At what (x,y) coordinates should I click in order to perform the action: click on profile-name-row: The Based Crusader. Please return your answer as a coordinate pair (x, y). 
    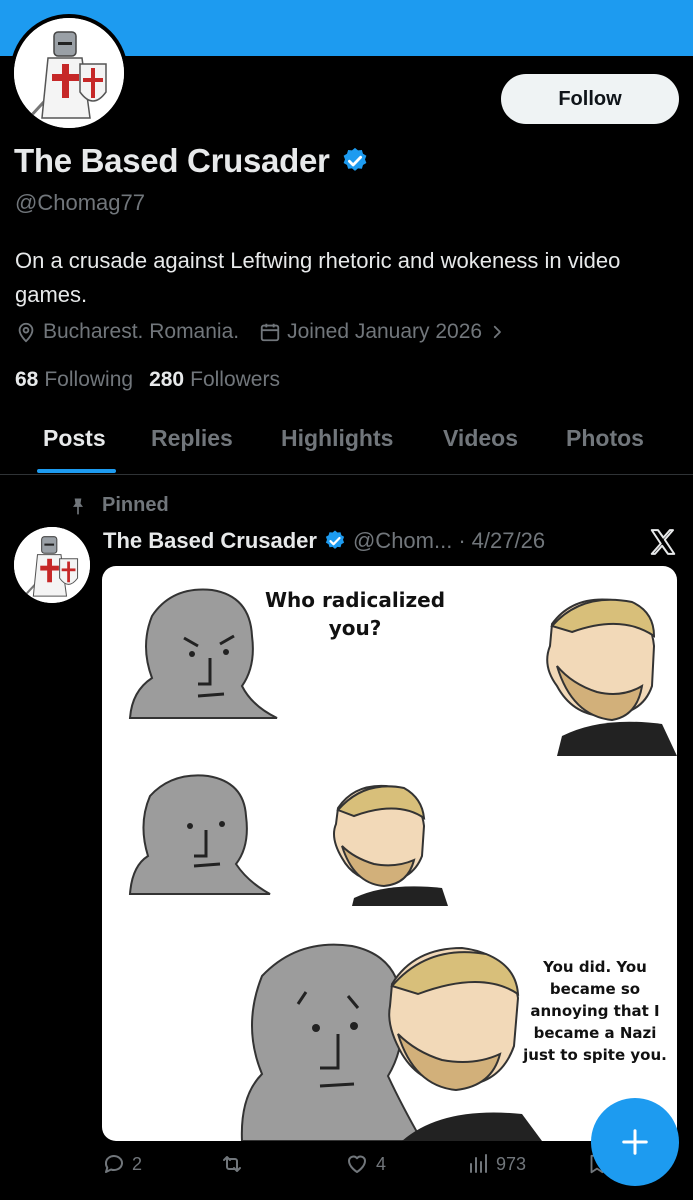
    Looking at the image, I should click on (192, 161).